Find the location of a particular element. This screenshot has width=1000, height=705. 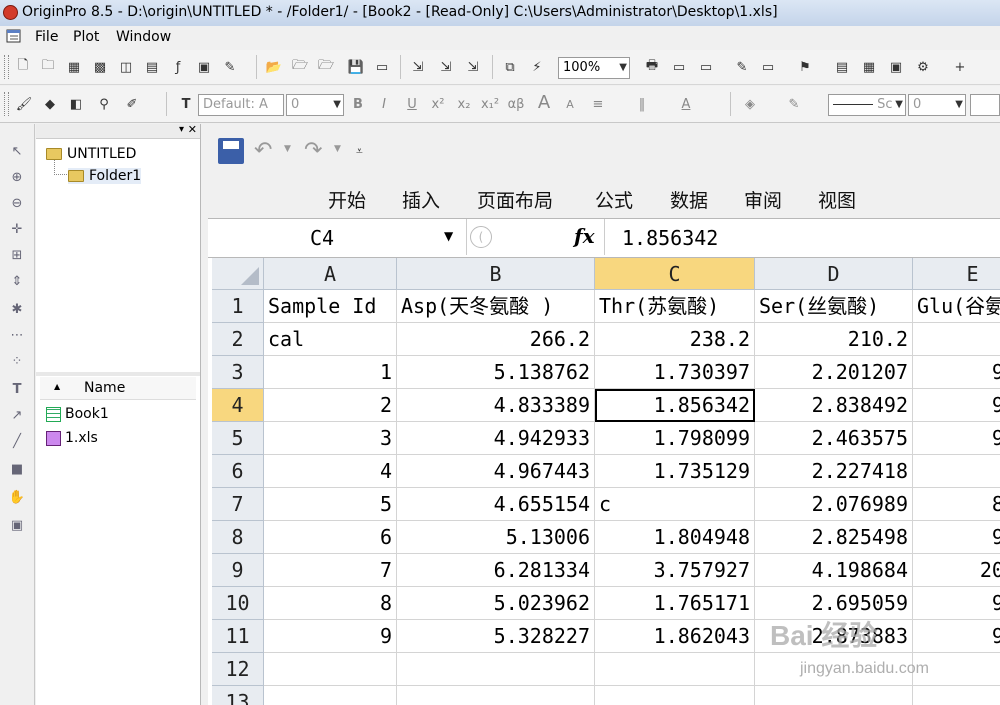

table-cell: Glu(谷氨 is located at coordinates (956, 306).